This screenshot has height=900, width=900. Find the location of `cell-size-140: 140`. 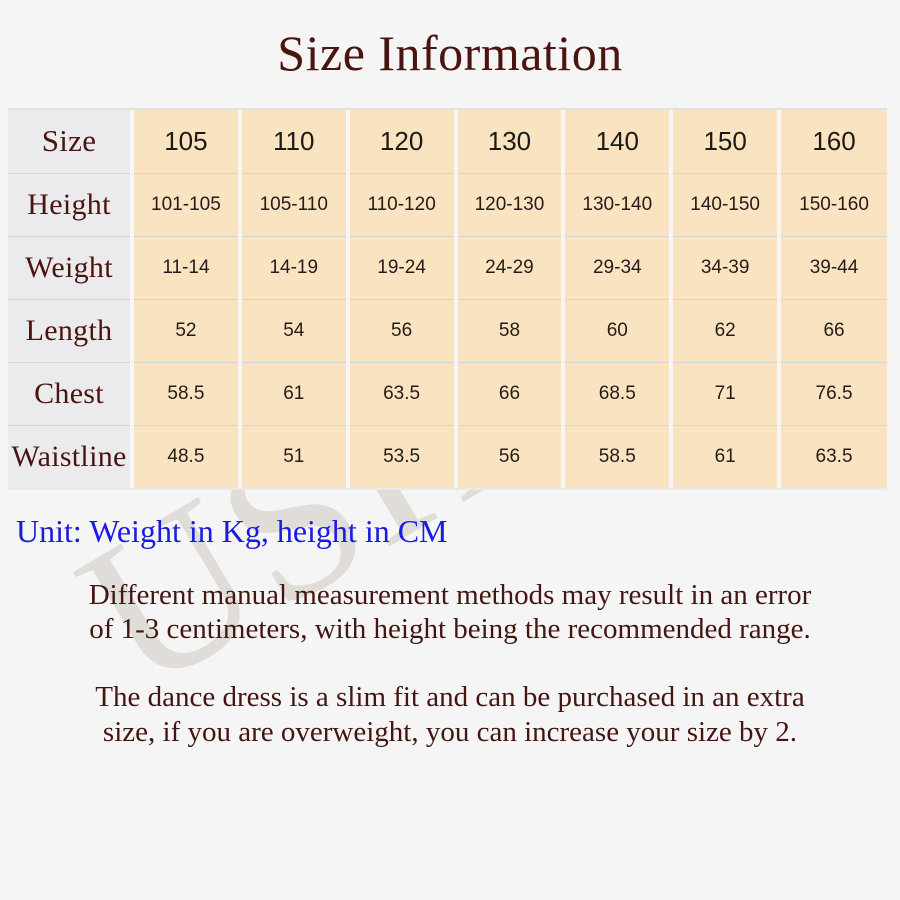

cell-size-140: 140 is located at coordinates (616, 142).